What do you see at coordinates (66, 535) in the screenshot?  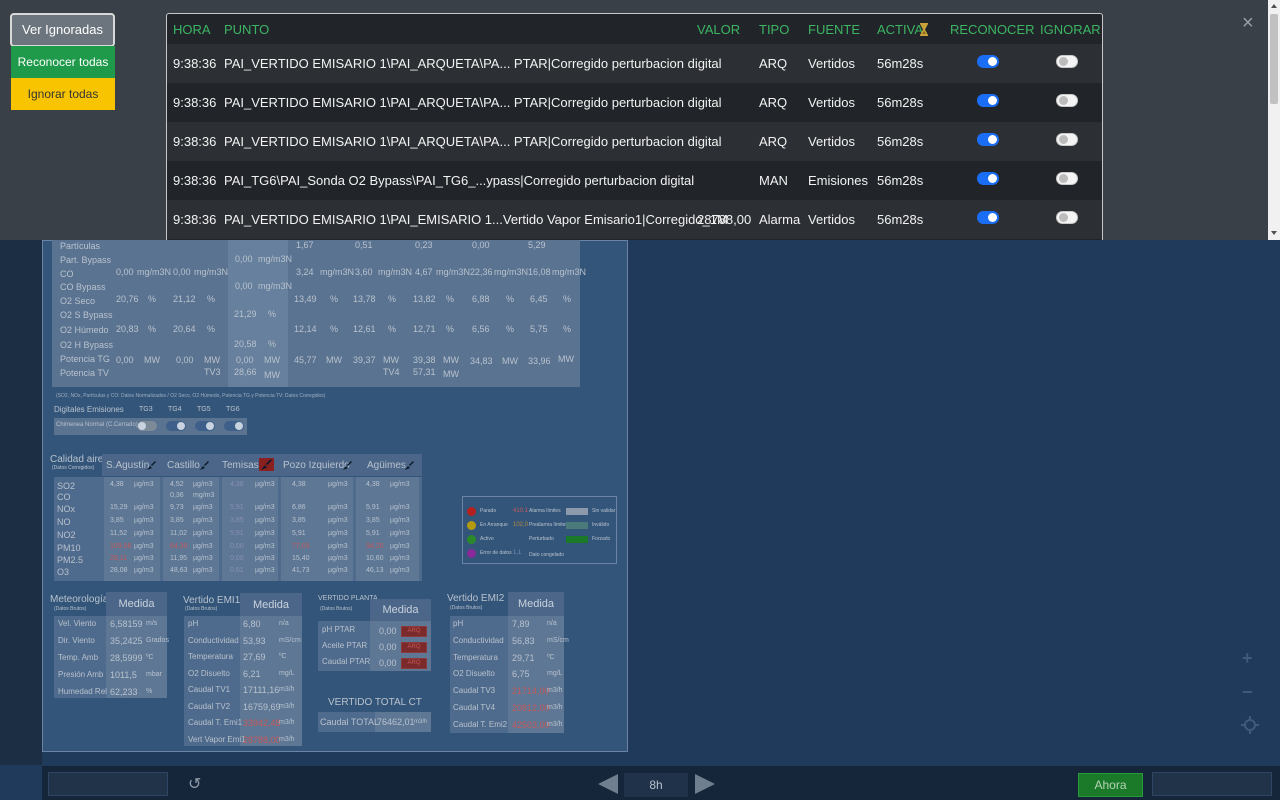 I see `calidad-param: NO2` at bounding box center [66, 535].